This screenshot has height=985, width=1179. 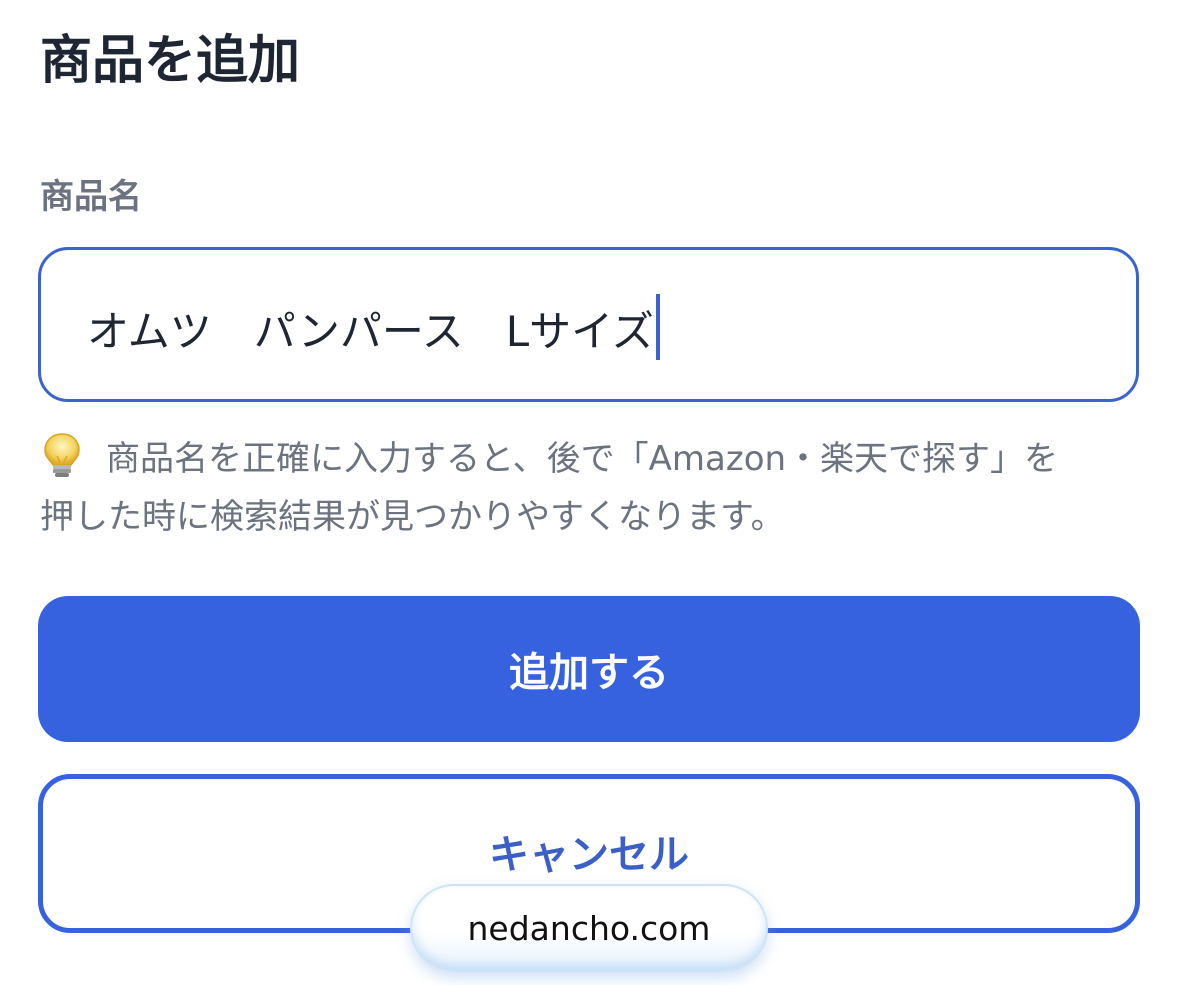 I want to click on page-title: 商品を追加, so click(x=170, y=61).